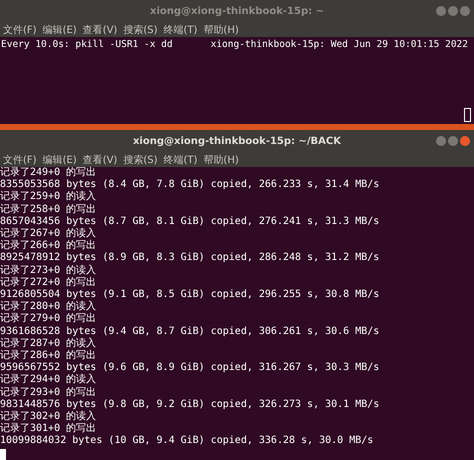 The width and height of the screenshot is (474, 460). What do you see at coordinates (190, 184) in the screenshot?
I see `terminal-line: 8355053568 bytes (8.4 GB, 7.8 GiB) copied, 266.233 s, 31.4 MB/s` at bounding box center [190, 184].